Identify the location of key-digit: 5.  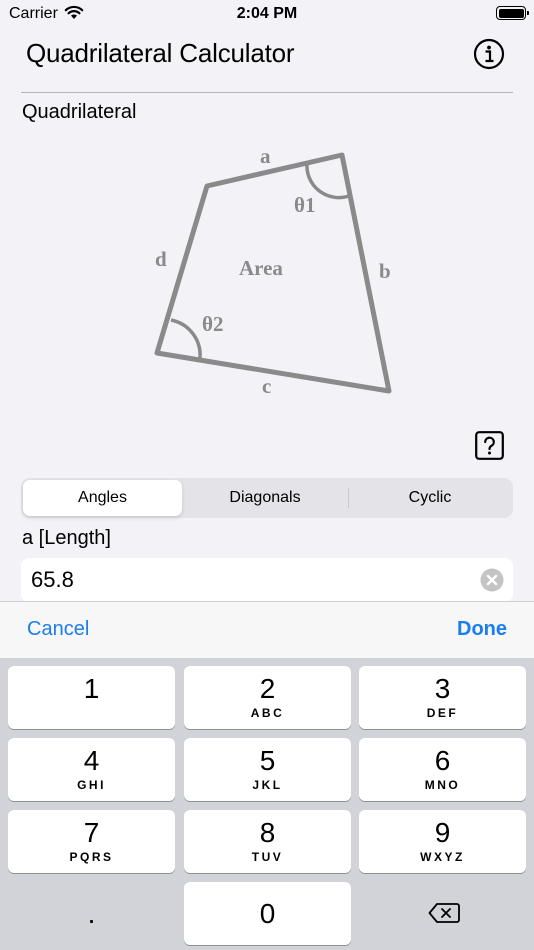
(267, 760).